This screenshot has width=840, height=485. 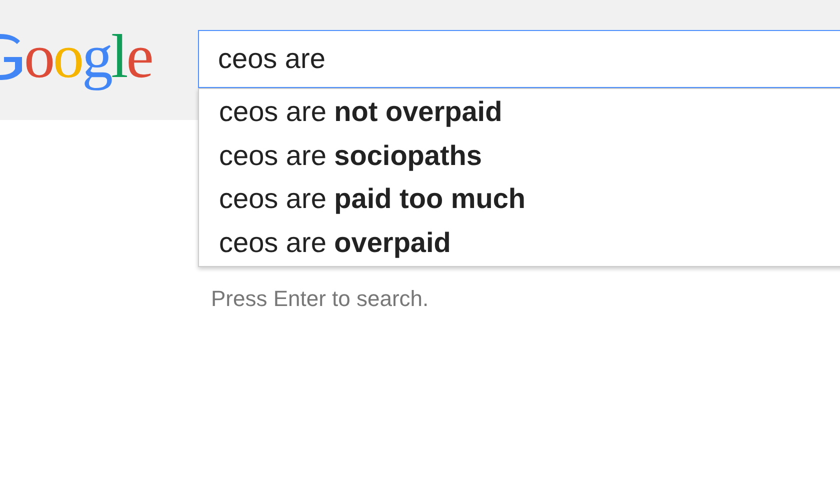 I want to click on search-hint: Press Enter to search., so click(x=320, y=298).